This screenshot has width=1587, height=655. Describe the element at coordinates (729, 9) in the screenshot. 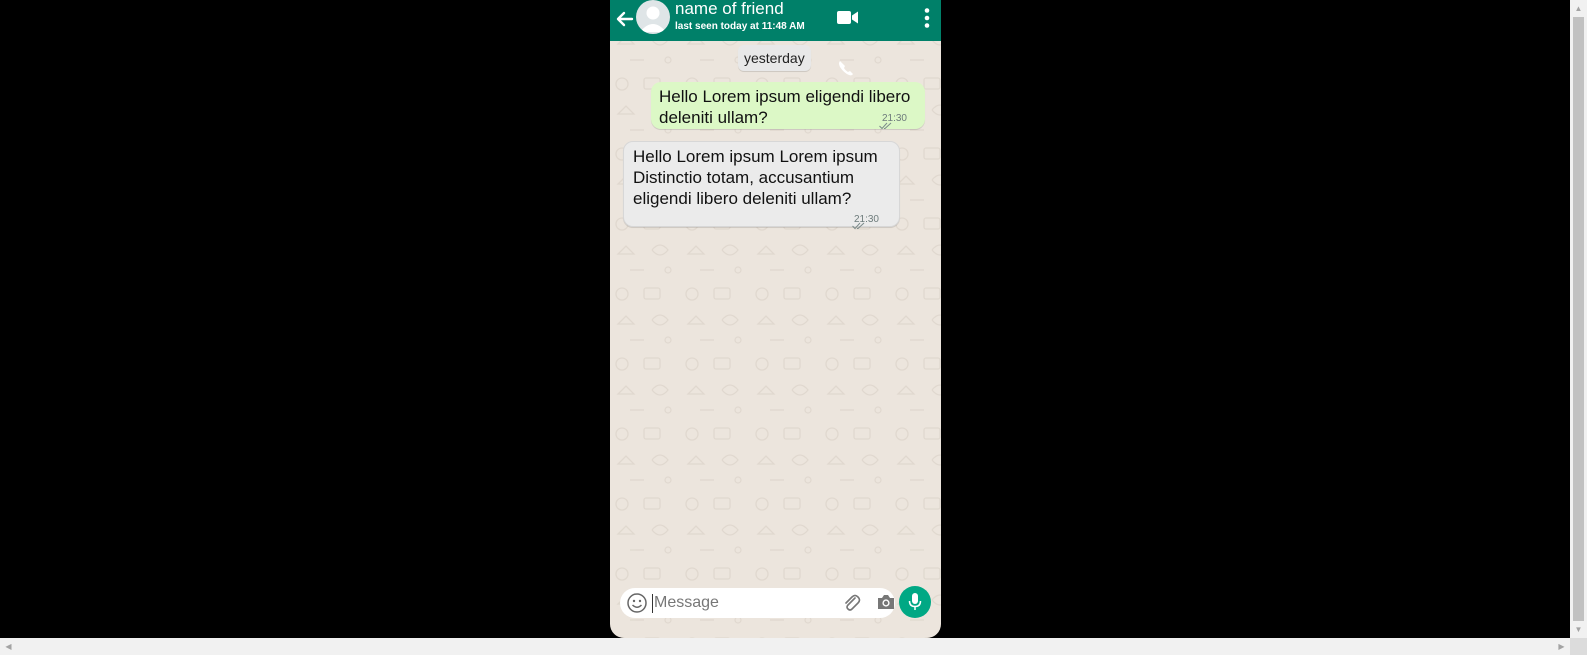

I see `contact-name: name of friend` at that location.